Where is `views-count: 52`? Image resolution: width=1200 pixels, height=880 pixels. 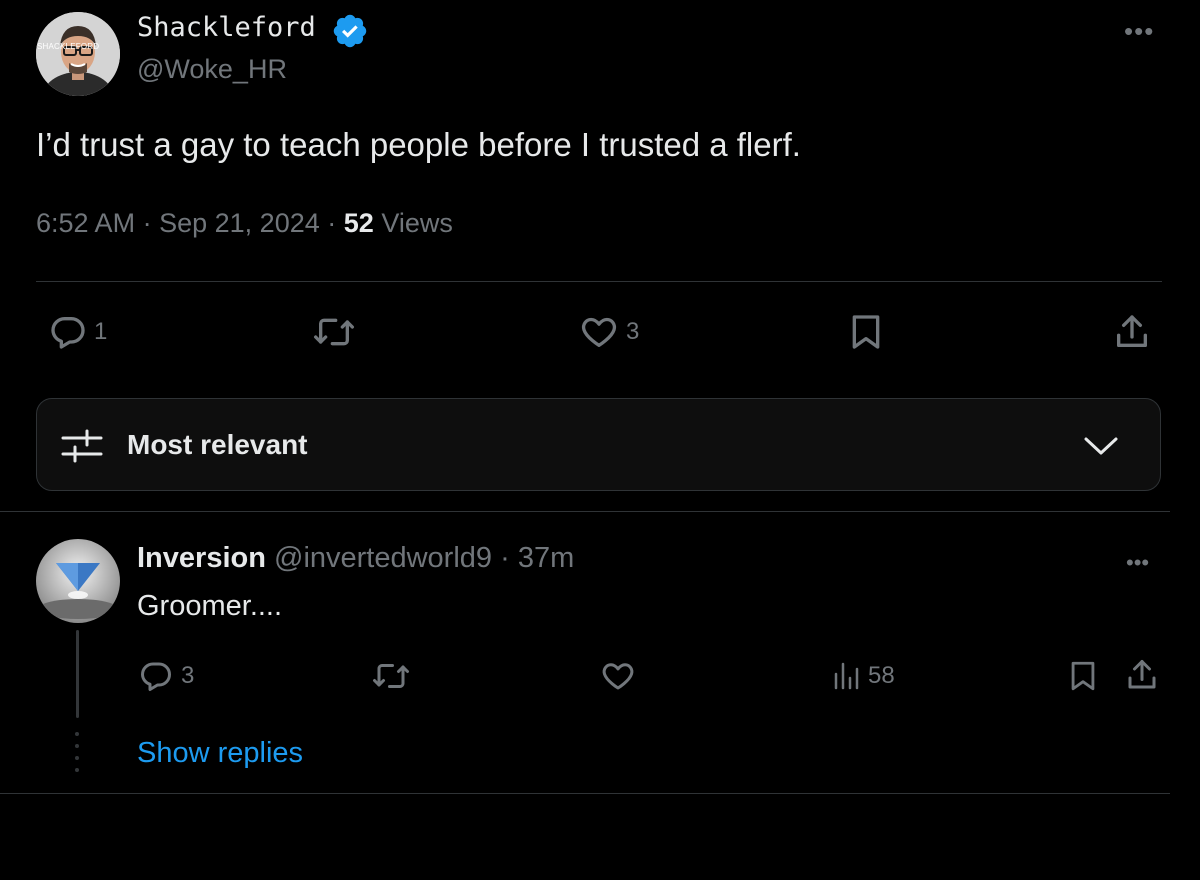 views-count: 52 is located at coordinates (358, 223).